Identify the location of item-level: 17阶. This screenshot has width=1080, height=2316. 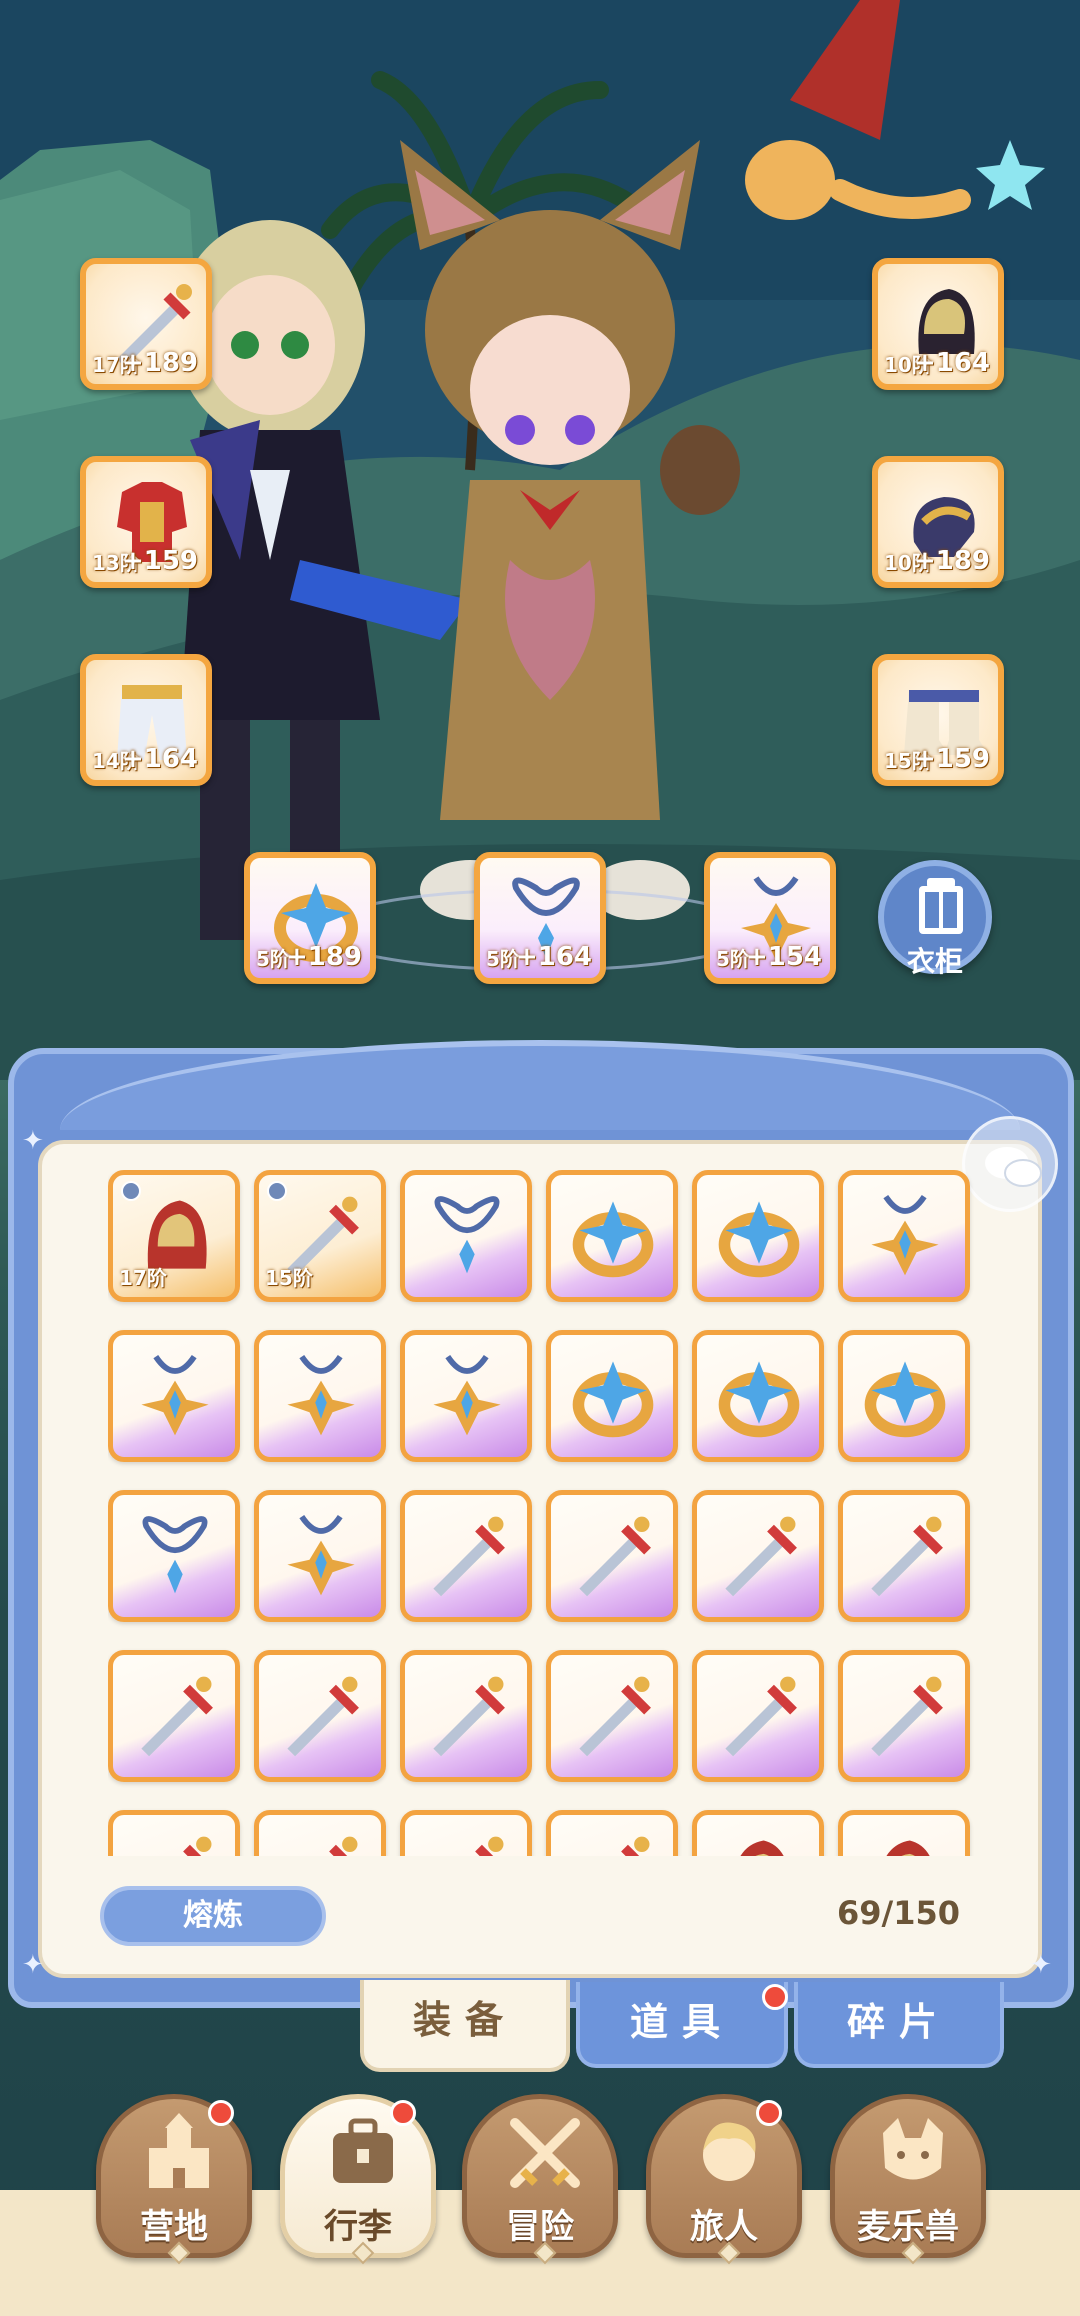
(143, 1278).